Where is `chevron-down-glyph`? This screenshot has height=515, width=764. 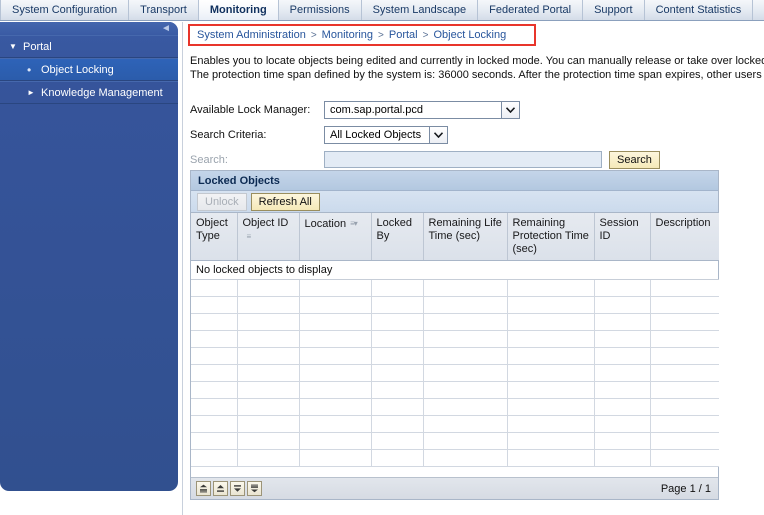
chevron-down-glyph is located at coordinates (438, 134).